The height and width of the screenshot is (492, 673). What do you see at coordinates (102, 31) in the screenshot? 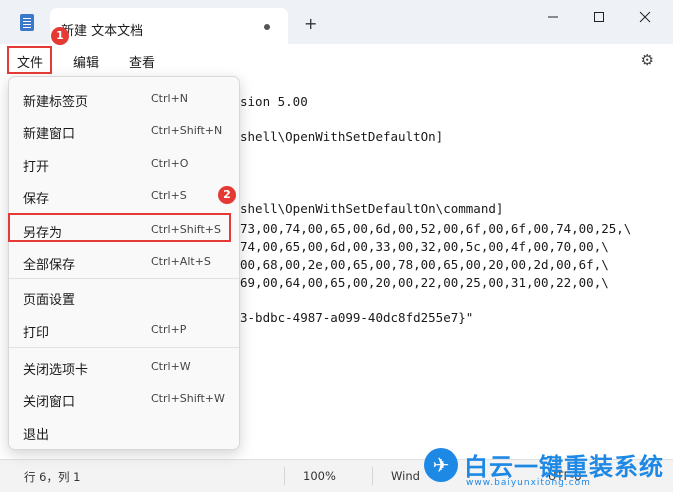
I see `tab-title: 新建 文本文档` at bounding box center [102, 31].